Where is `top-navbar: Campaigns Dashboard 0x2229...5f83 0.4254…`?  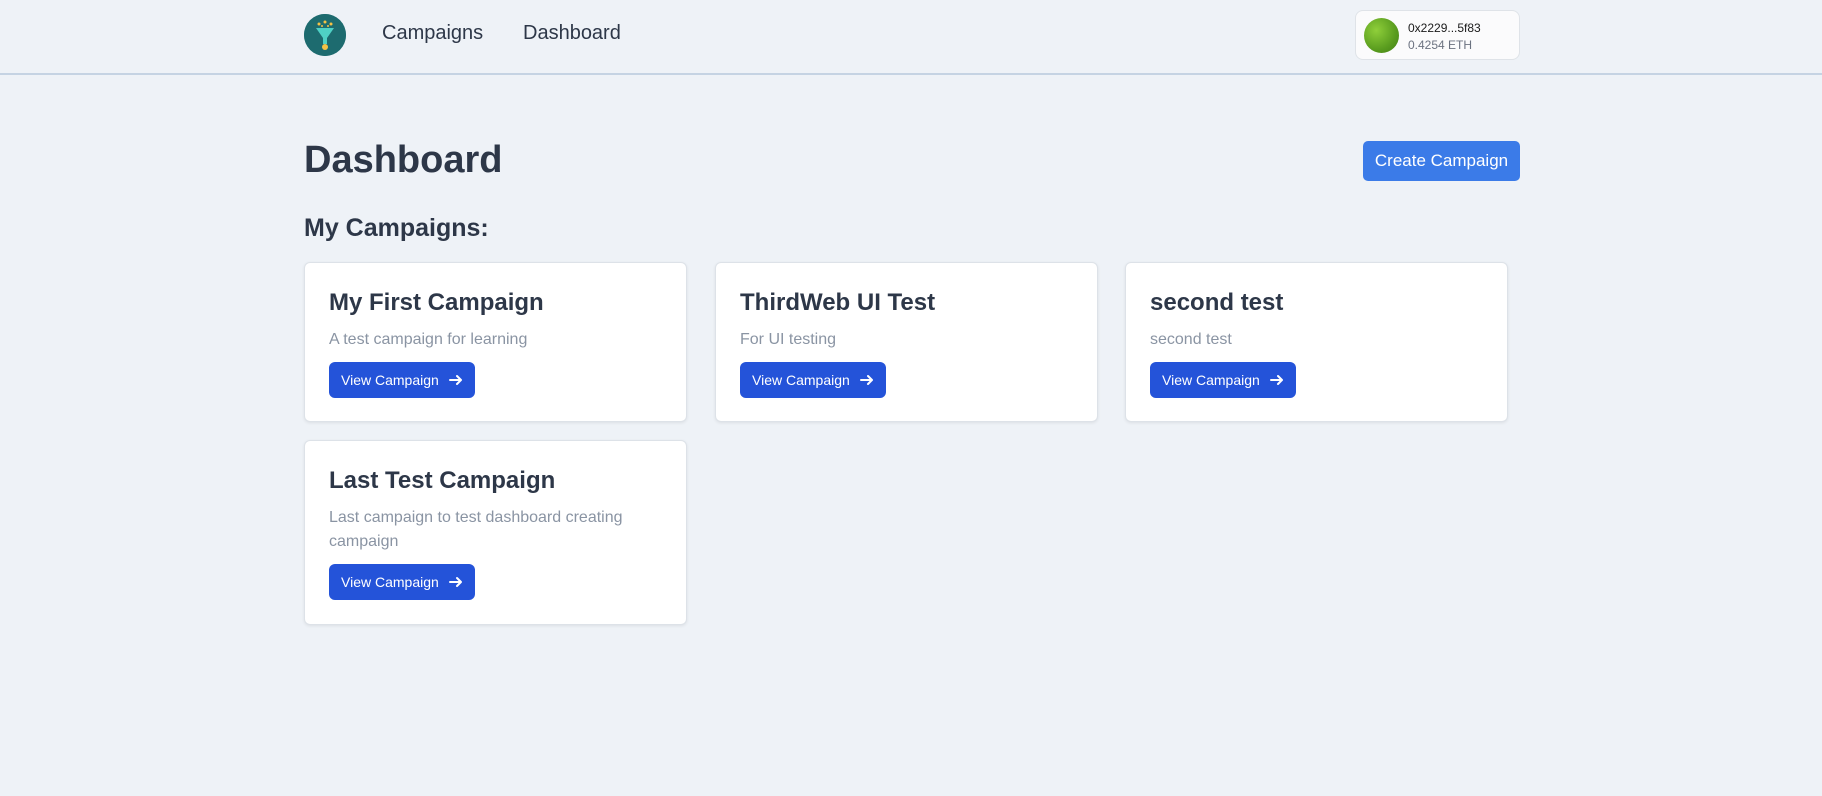 top-navbar: Campaigns Dashboard 0x2229...5f83 0.4254… is located at coordinates (911, 37).